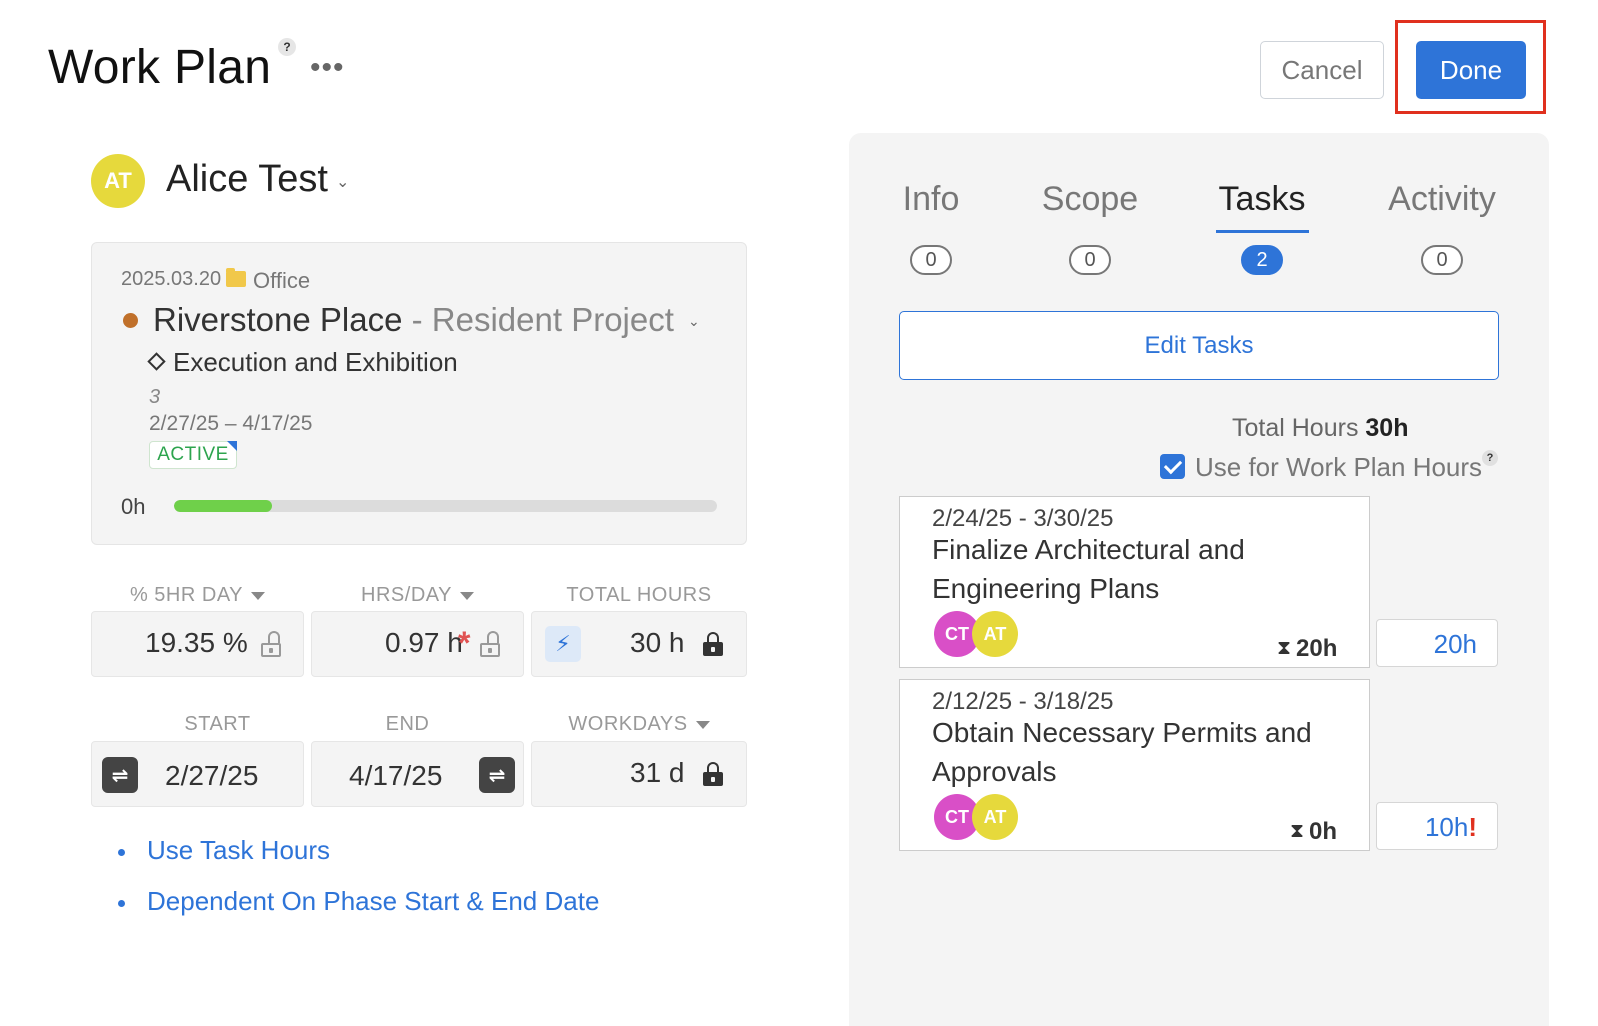 Image resolution: width=1598 pixels, height=1026 pixels. Describe the element at coordinates (1046, 588) in the screenshot. I see `task-title-line2: Engineering Plans` at that location.